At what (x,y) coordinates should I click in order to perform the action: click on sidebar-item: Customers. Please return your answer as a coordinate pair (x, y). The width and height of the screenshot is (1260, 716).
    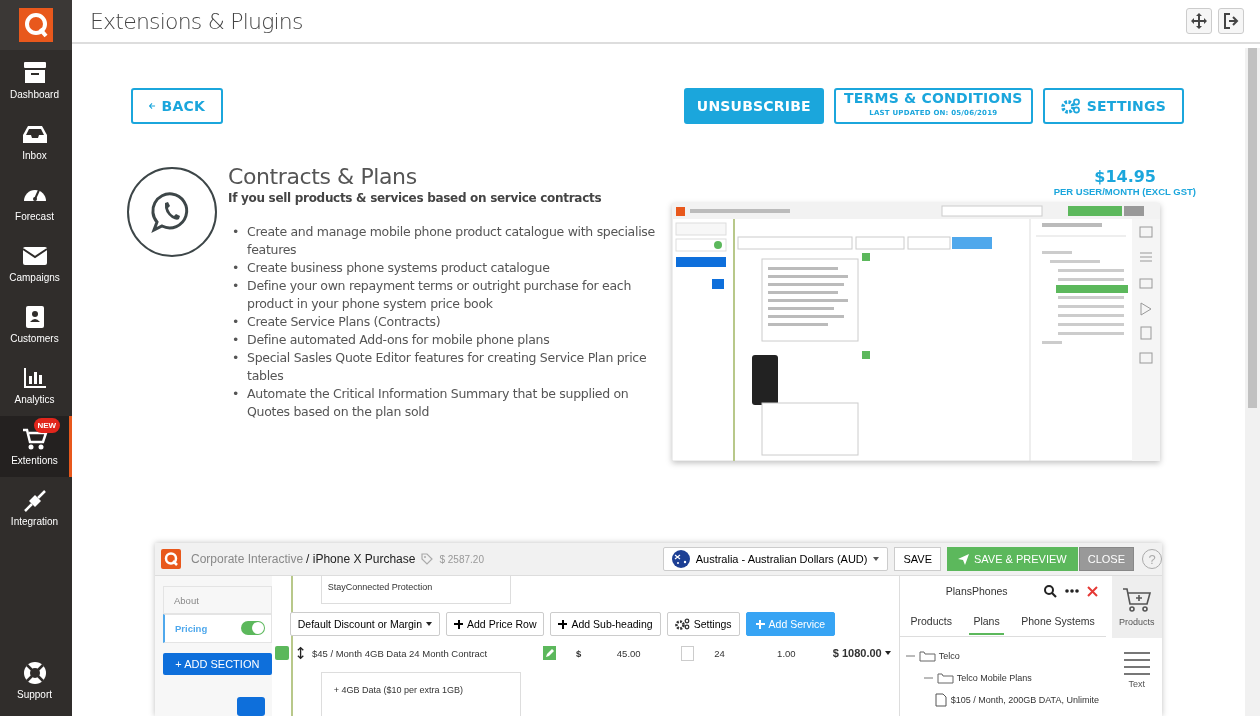
    Looking at the image, I should click on (36, 324).